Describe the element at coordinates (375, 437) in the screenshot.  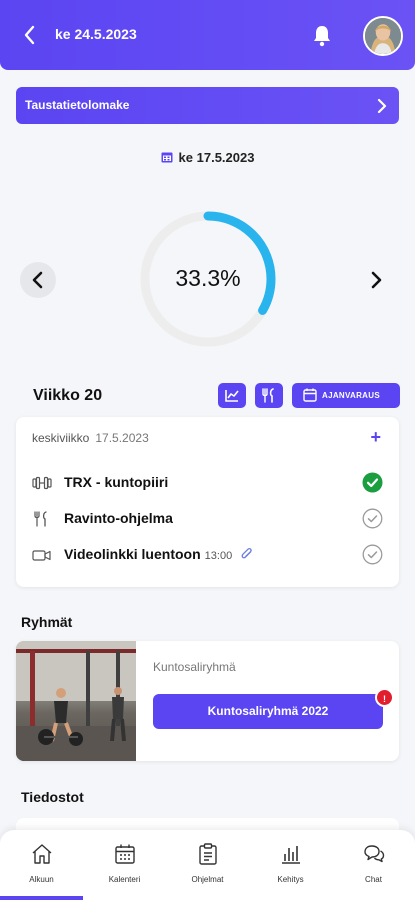
I see `add-task-button: +` at that location.